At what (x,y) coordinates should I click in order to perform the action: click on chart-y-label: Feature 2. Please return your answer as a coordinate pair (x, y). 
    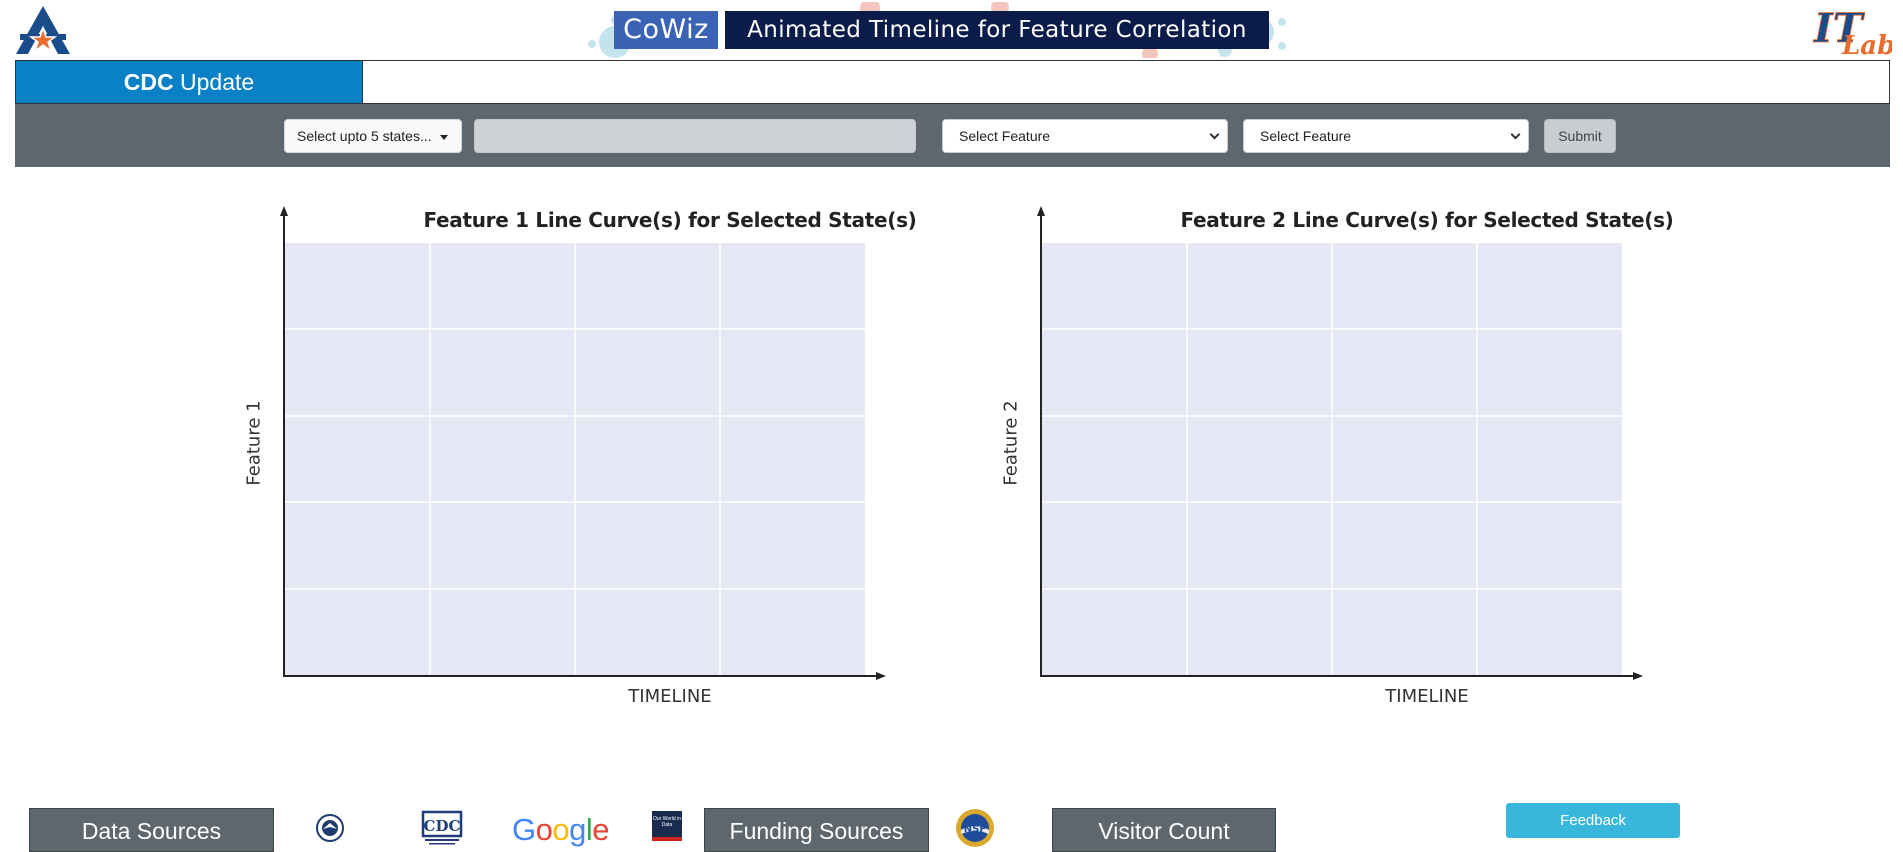
    Looking at the image, I should click on (1011, 443).